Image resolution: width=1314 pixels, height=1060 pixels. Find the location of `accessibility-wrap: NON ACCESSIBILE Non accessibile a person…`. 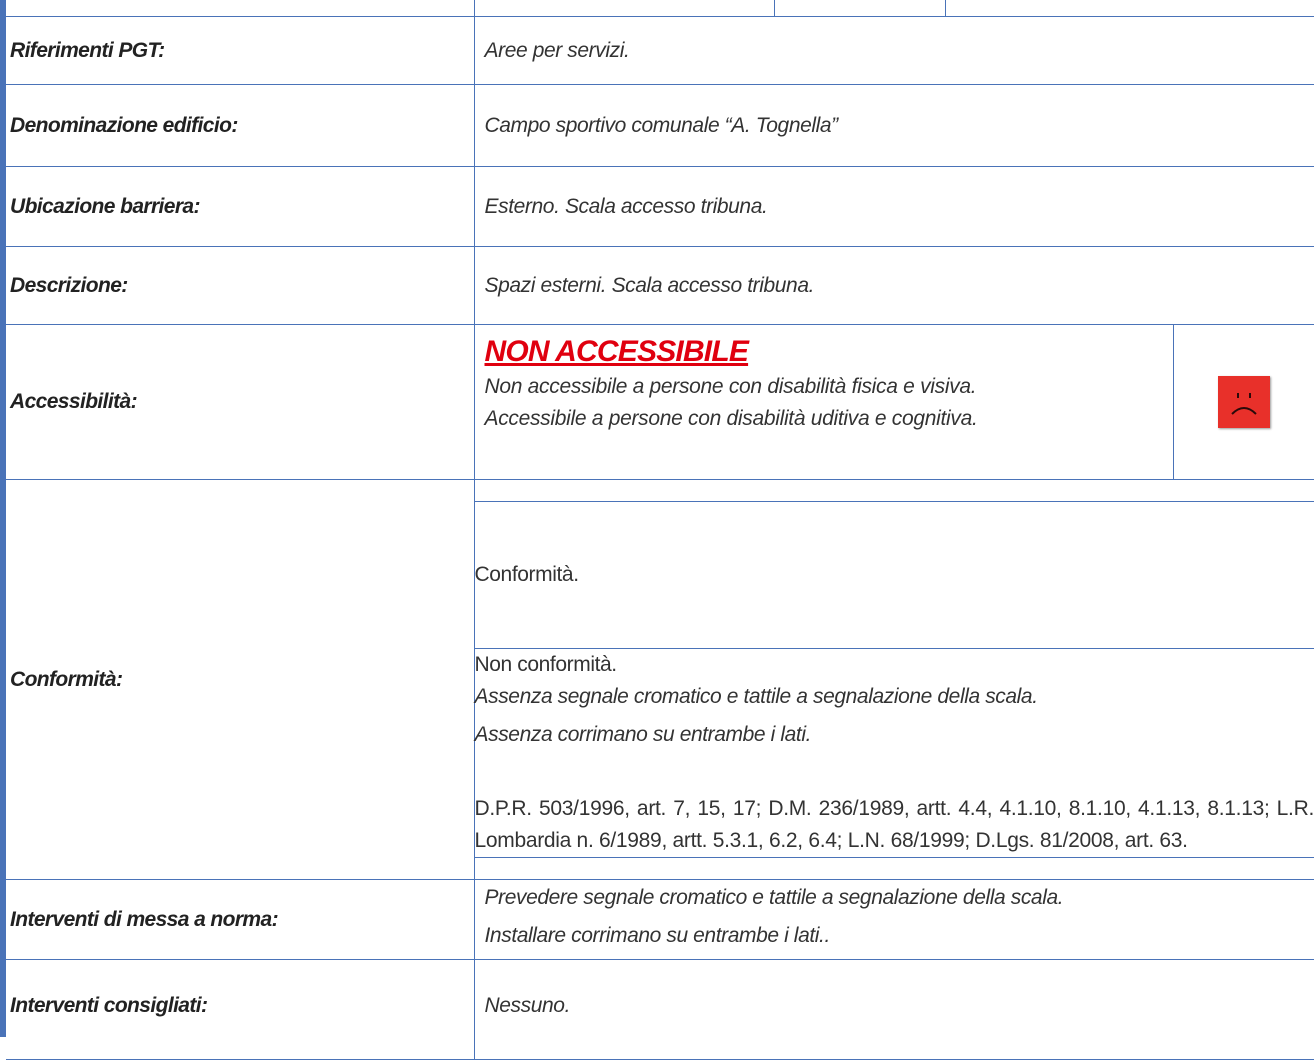

accessibility-wrap: NON ACCESSIBILE Non accessibile a person… is located at coordinates (894, 402).